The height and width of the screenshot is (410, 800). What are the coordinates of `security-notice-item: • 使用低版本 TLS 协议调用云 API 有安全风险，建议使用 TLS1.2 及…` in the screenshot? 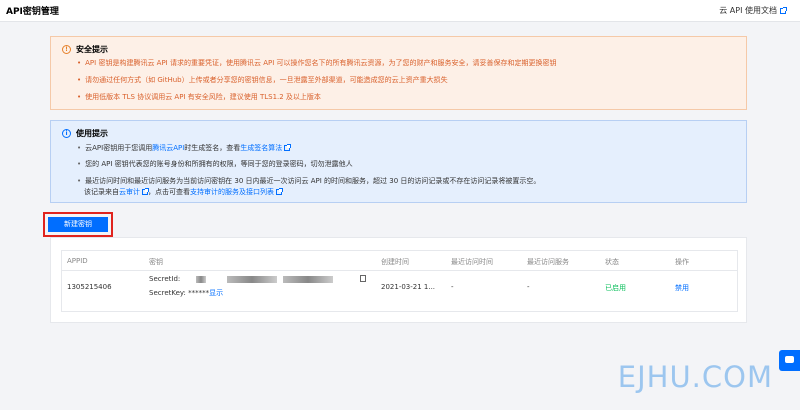 It's located at (199, 97).